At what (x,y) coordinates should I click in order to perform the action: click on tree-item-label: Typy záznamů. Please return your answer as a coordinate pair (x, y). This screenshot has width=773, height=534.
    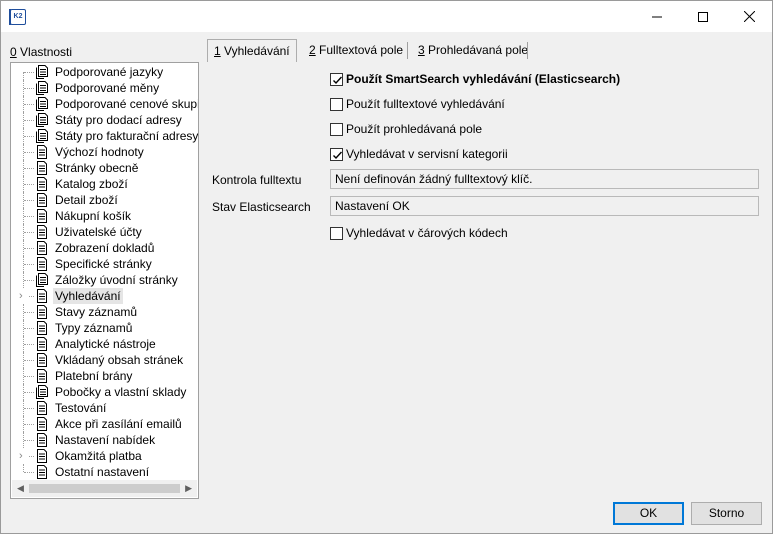
    Looking at the image, I should click on (94, 328).